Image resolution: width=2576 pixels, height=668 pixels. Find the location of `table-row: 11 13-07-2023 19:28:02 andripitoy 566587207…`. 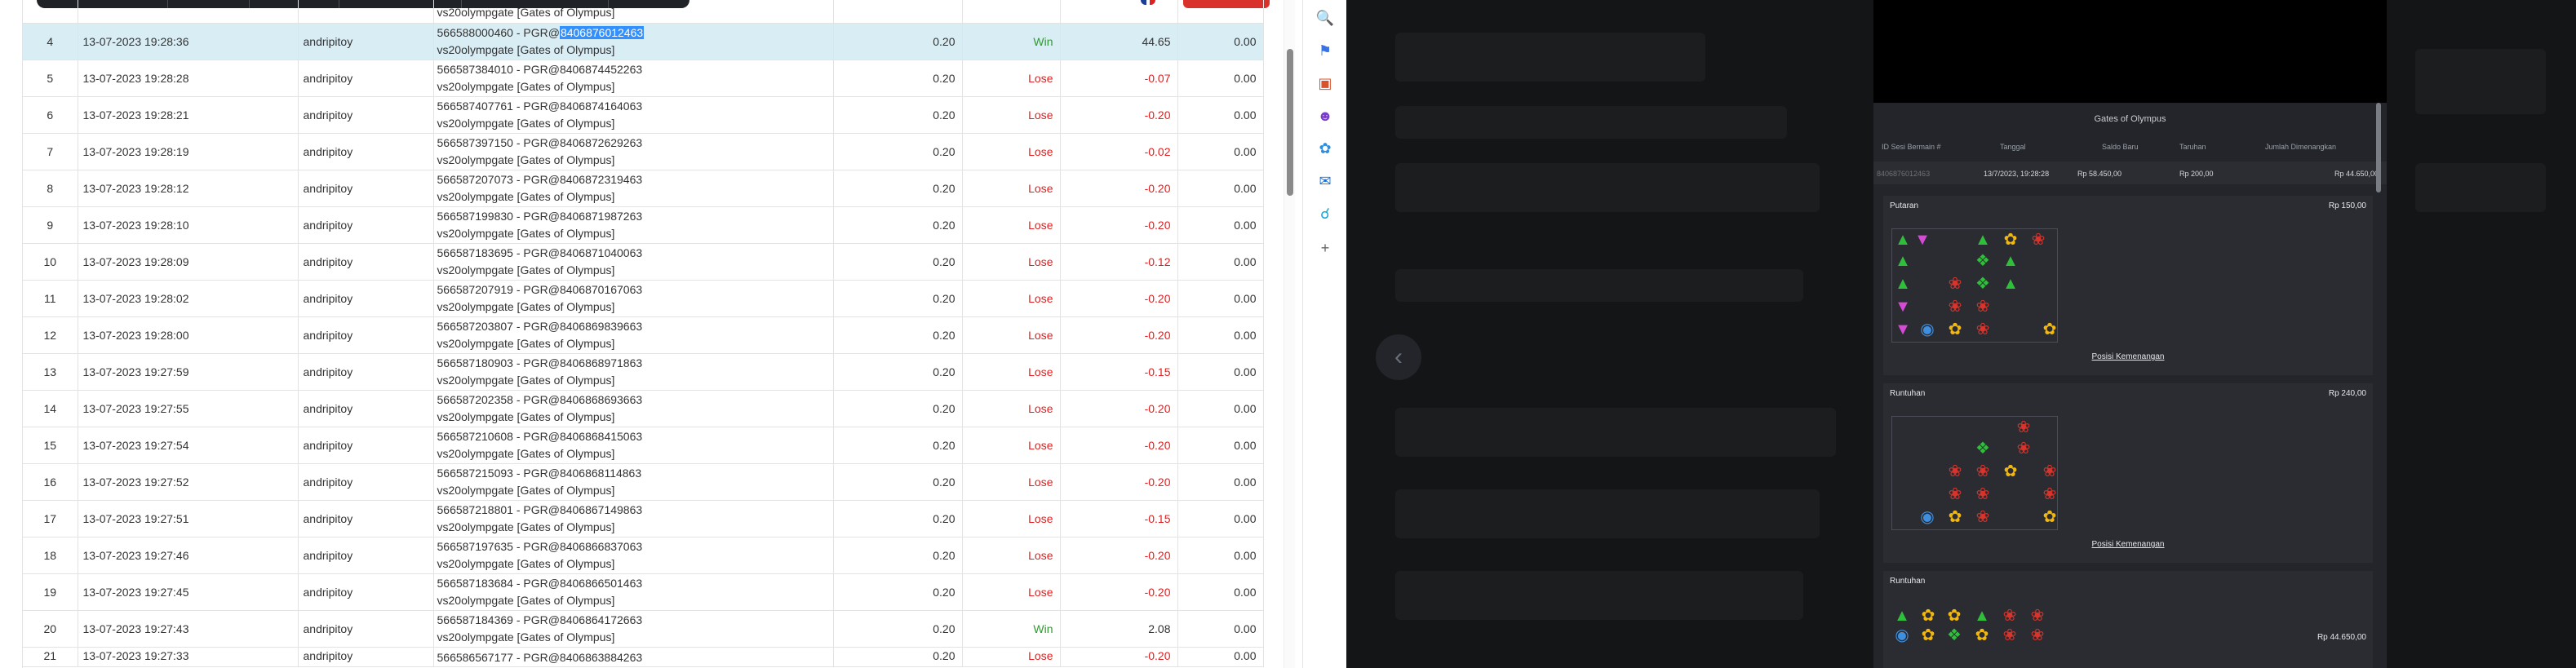

table-row: 11 13-07-2023 19:28:02 andripitoy 566587207… is located at coordinates (643, 298).